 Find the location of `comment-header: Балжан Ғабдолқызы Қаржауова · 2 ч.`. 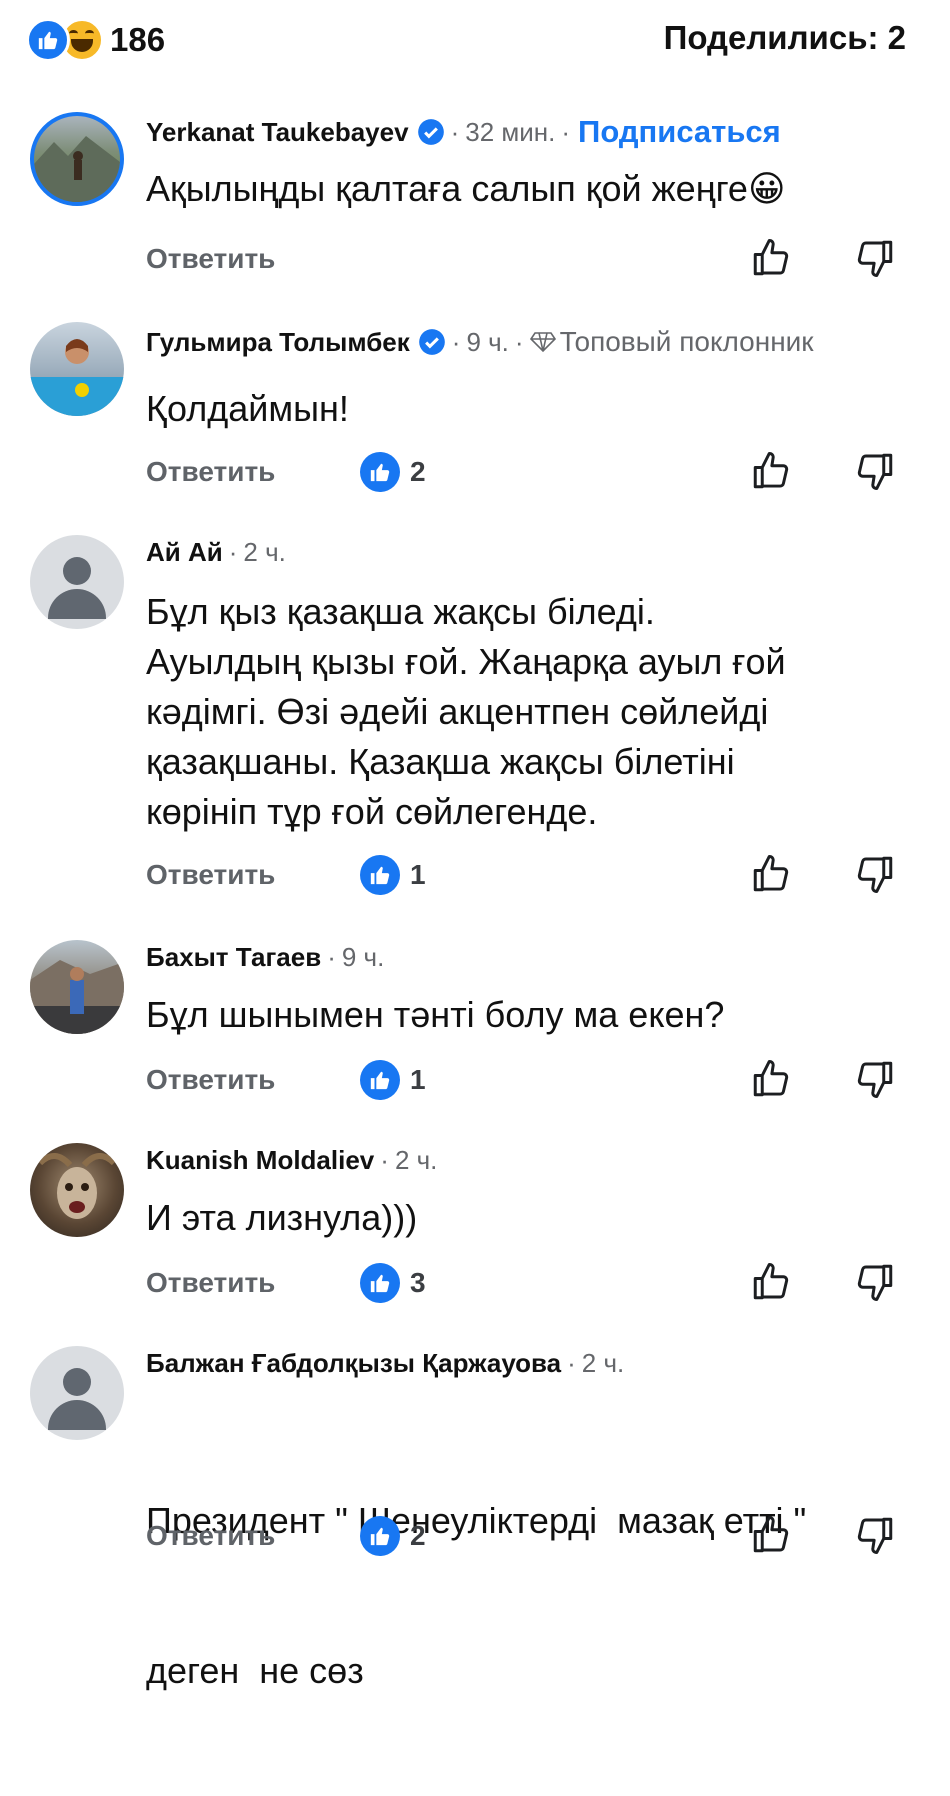

comment-header: Балжан Ғабдолқызы Қаржауова · 2 ч. is located at coordinates (385, 1363).